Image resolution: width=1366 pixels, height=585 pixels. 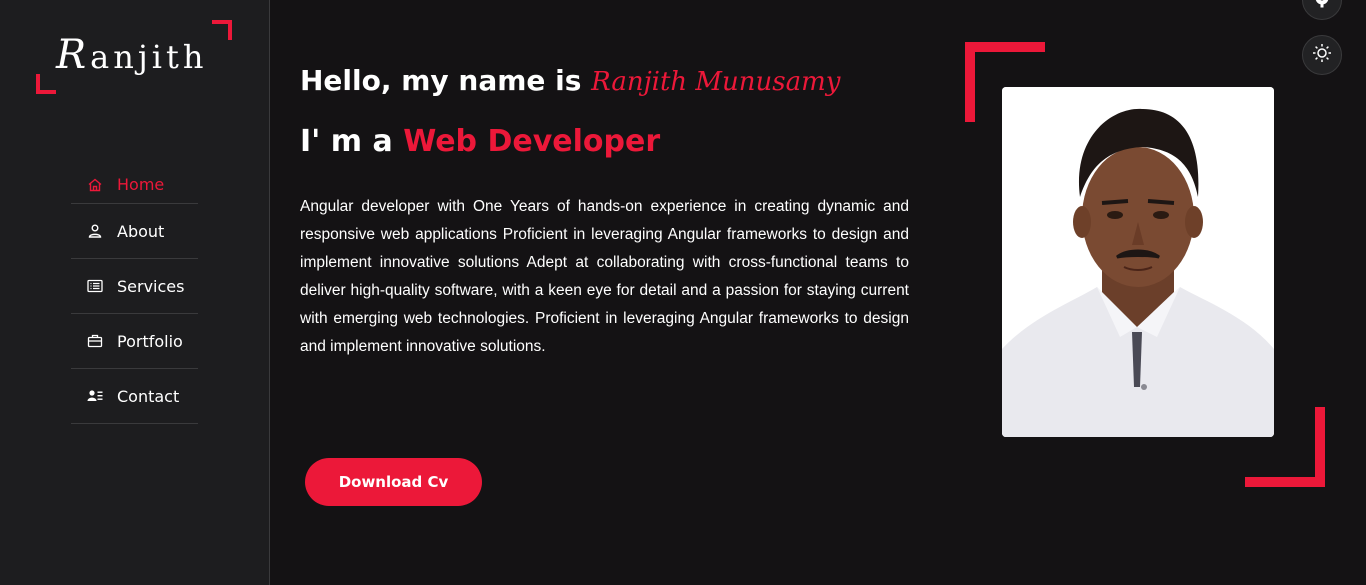 What do you see at coordinates (446, 80) in the screenshot?
I see `greeting-text: Hello, my name is` at bounding box center [446, 80].